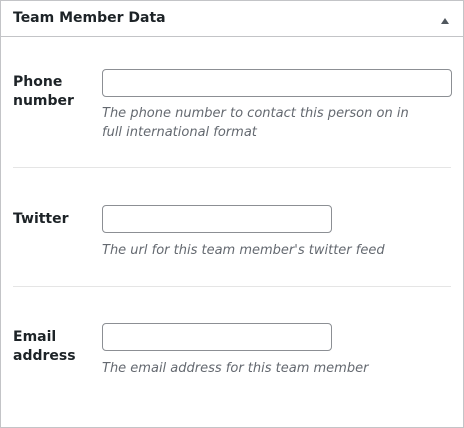 The height and width of the screenshot is (428, 464). What do you see at coordinates (44, 346) in the screenshot?
I see `email-address-label: Email address` at bounding box center [44, 346].